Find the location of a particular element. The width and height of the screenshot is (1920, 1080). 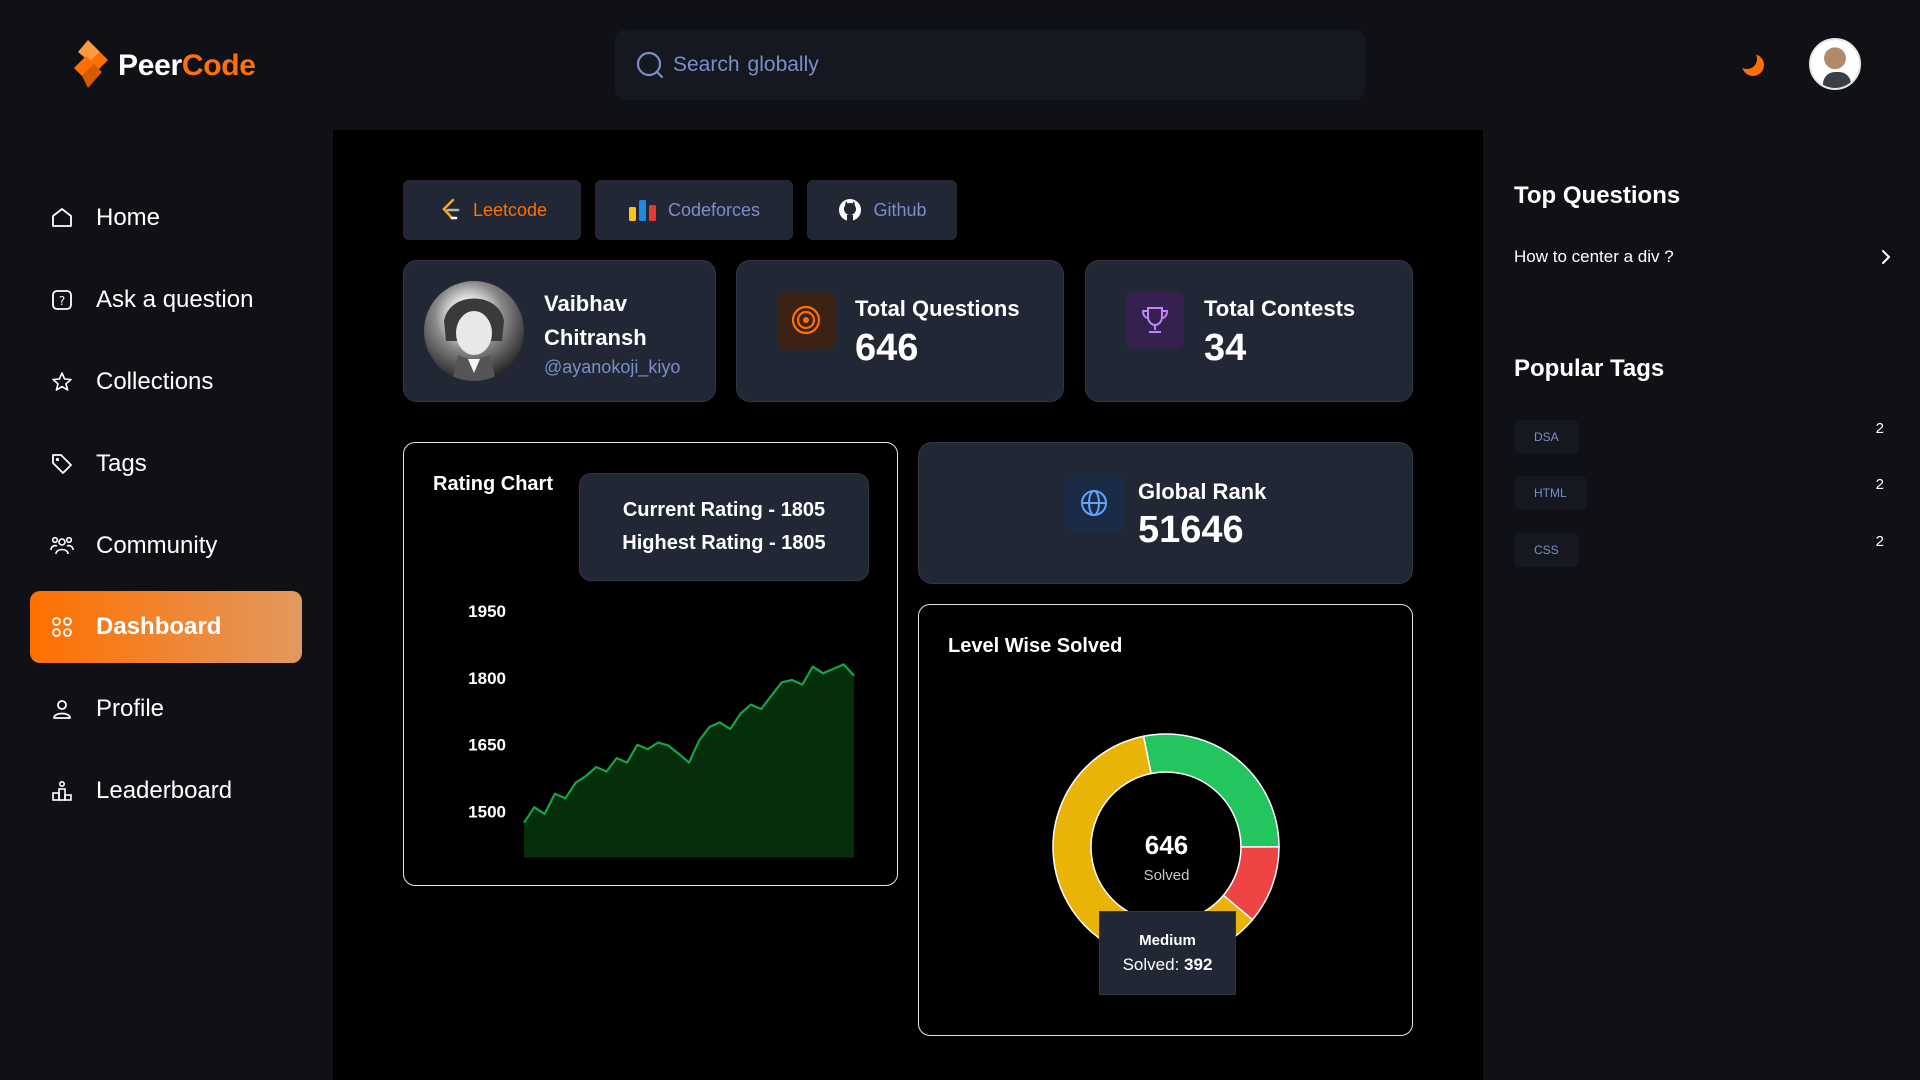

rating-chart-title: Rating Chart is located at coordinates (493, 484).